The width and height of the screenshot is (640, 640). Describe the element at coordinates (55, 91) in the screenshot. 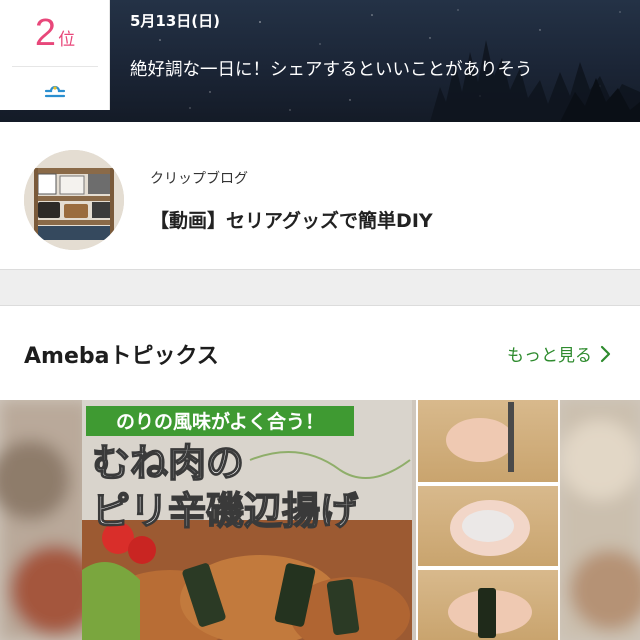

I see `libra-icon` at that location.